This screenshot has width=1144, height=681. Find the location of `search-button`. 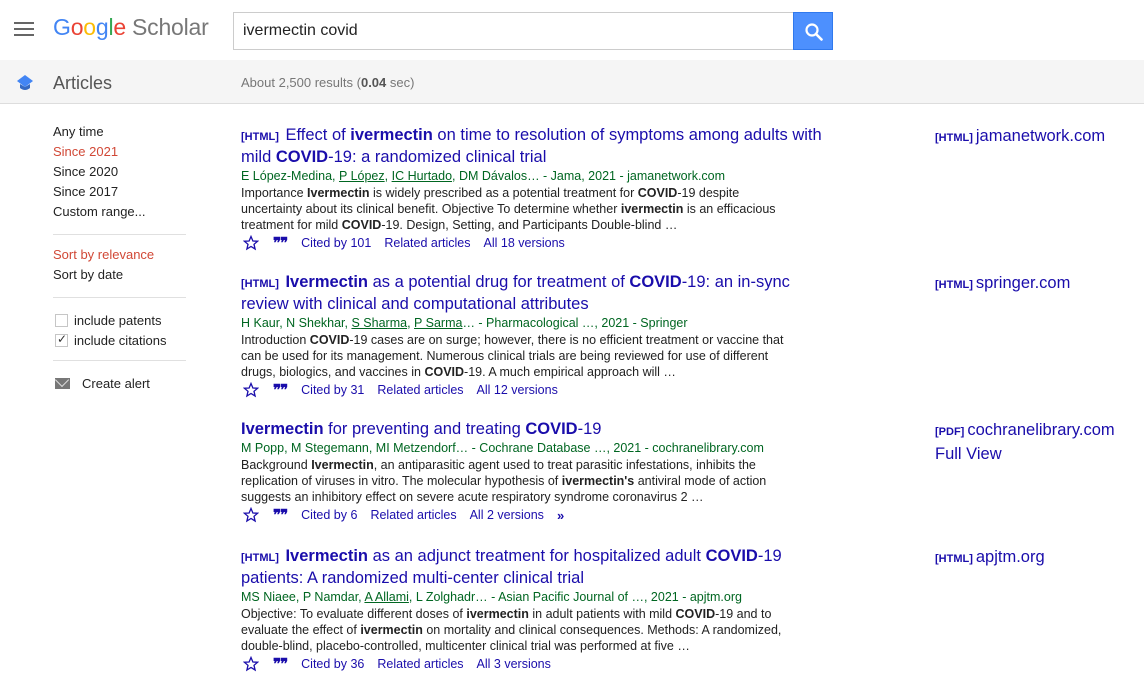

search-button is located at coordinates (813, 31).